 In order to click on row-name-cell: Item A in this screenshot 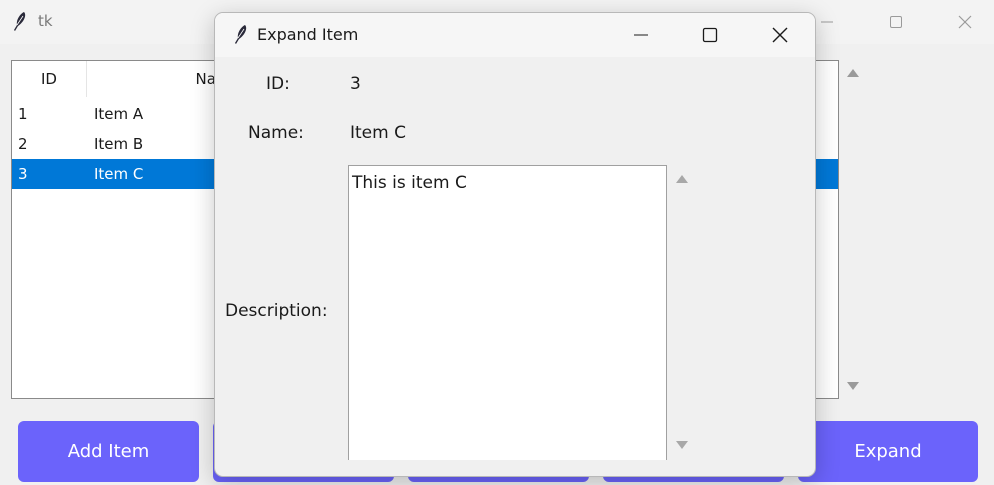, I will do `click(119, 114)`.